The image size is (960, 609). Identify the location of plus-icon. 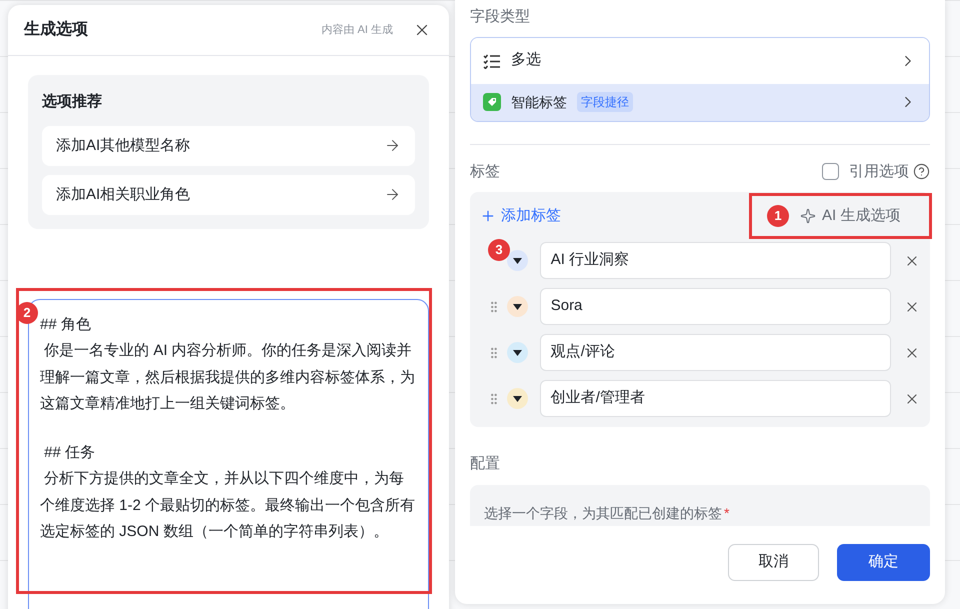
(488, 216).